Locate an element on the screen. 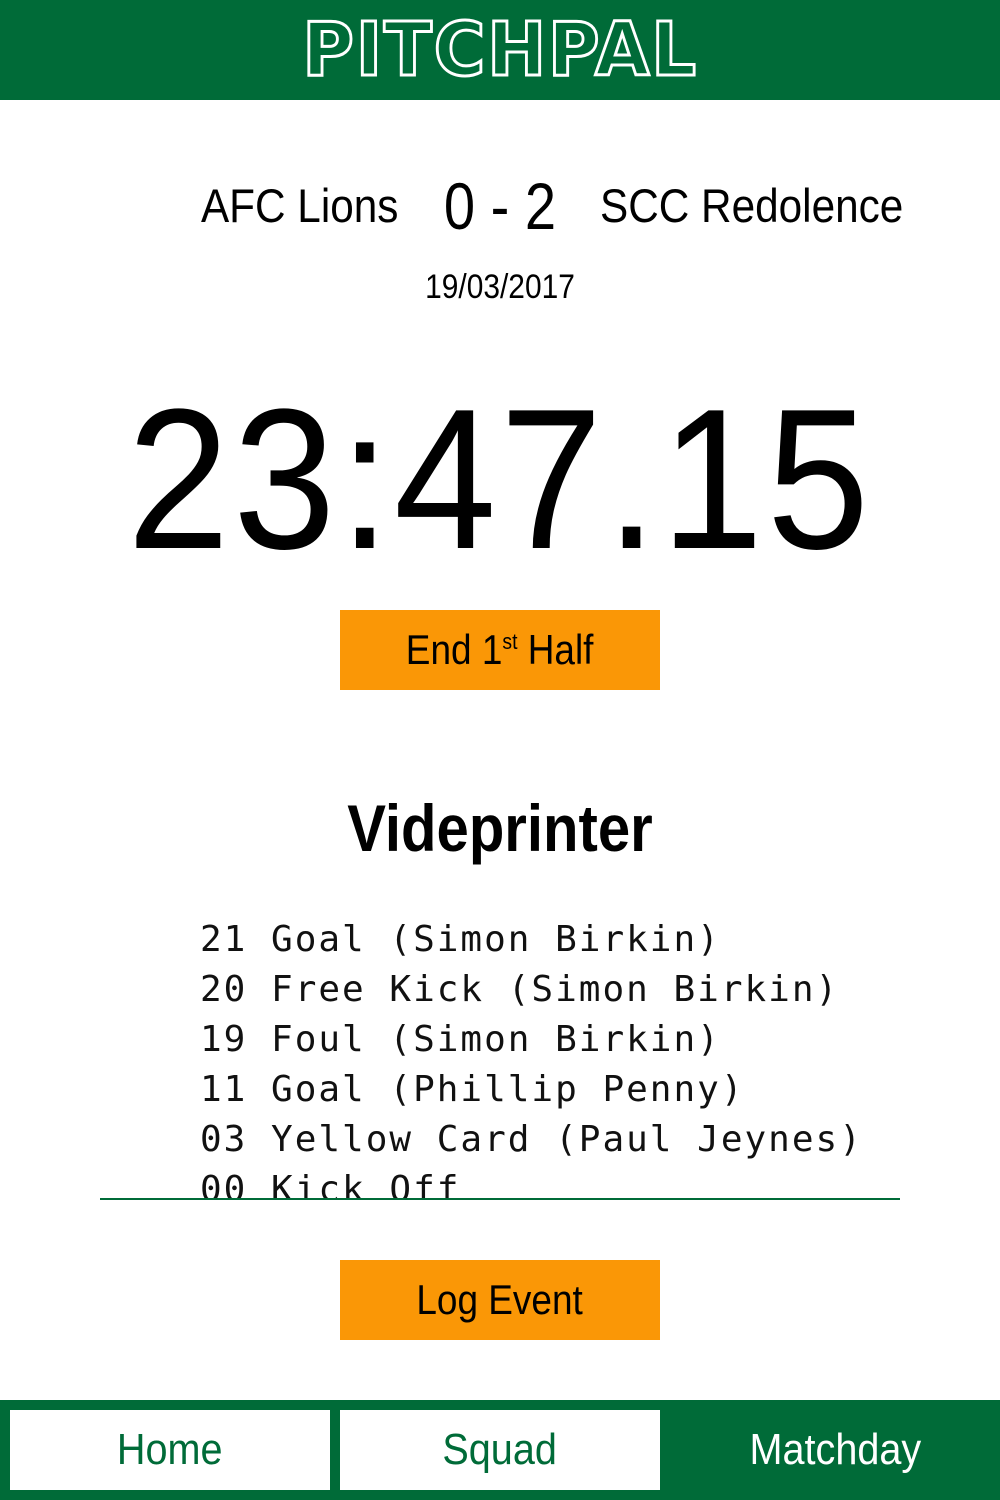 This screenshot has height=1500, width=1000. videprinter-title: Videprinter is located at coordinates (500, 828).